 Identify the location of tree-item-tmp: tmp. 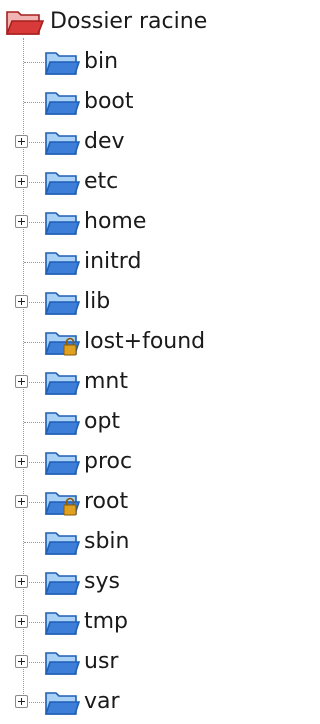
(134, 622).